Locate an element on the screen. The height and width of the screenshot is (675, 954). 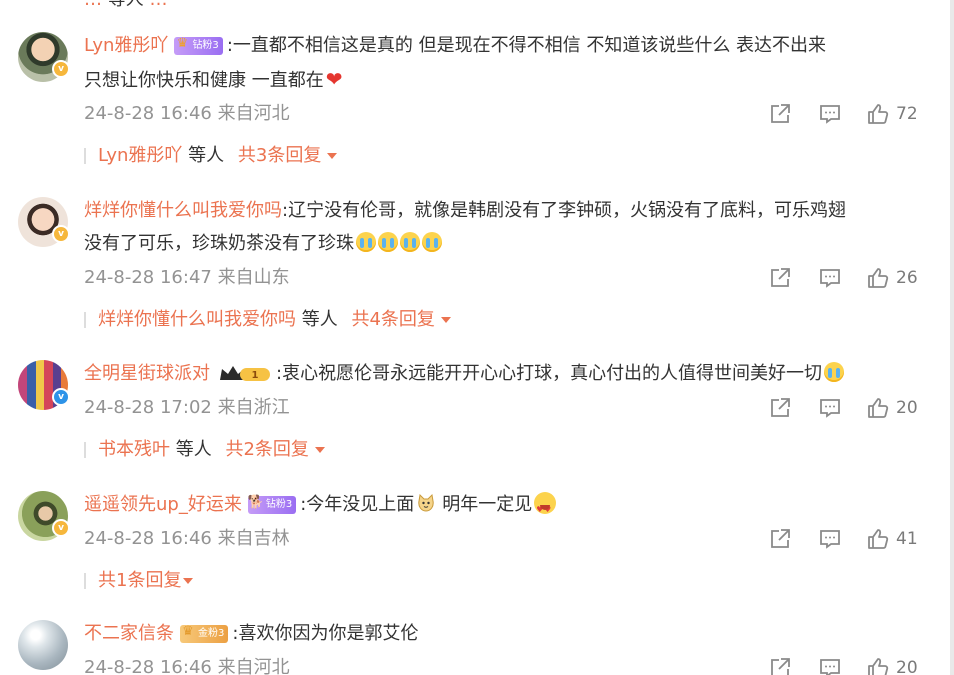
fan-badge: ♛ 钻粉3 is located at coordinates (198, 45).